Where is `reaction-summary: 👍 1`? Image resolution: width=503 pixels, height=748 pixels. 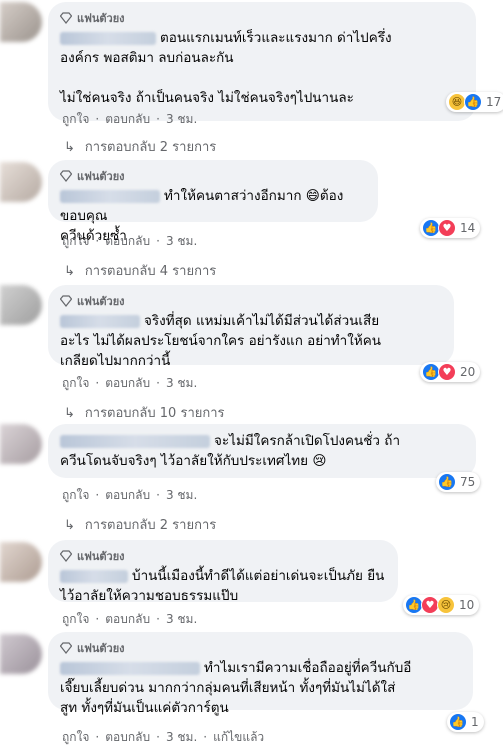 reaction-summary: 👍 1 is located at coordinates (465, 722).